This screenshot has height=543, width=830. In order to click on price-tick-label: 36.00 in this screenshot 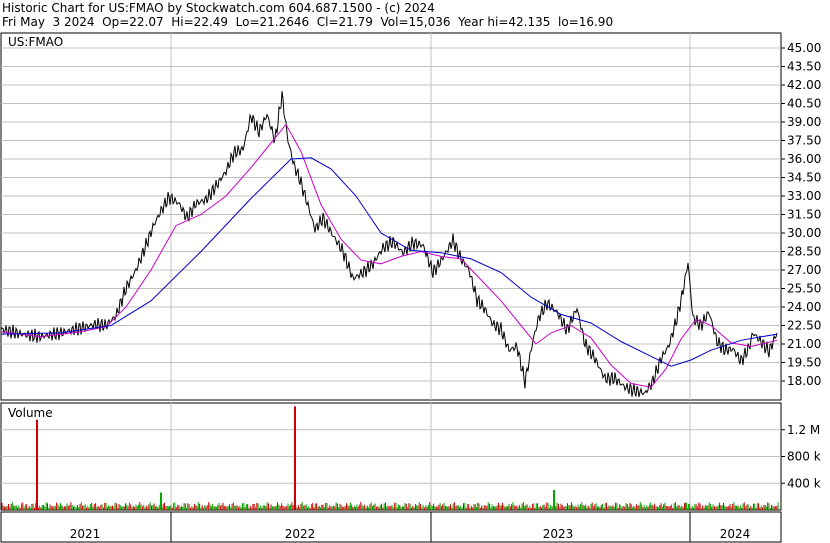, I will do `click(804, 159)`.